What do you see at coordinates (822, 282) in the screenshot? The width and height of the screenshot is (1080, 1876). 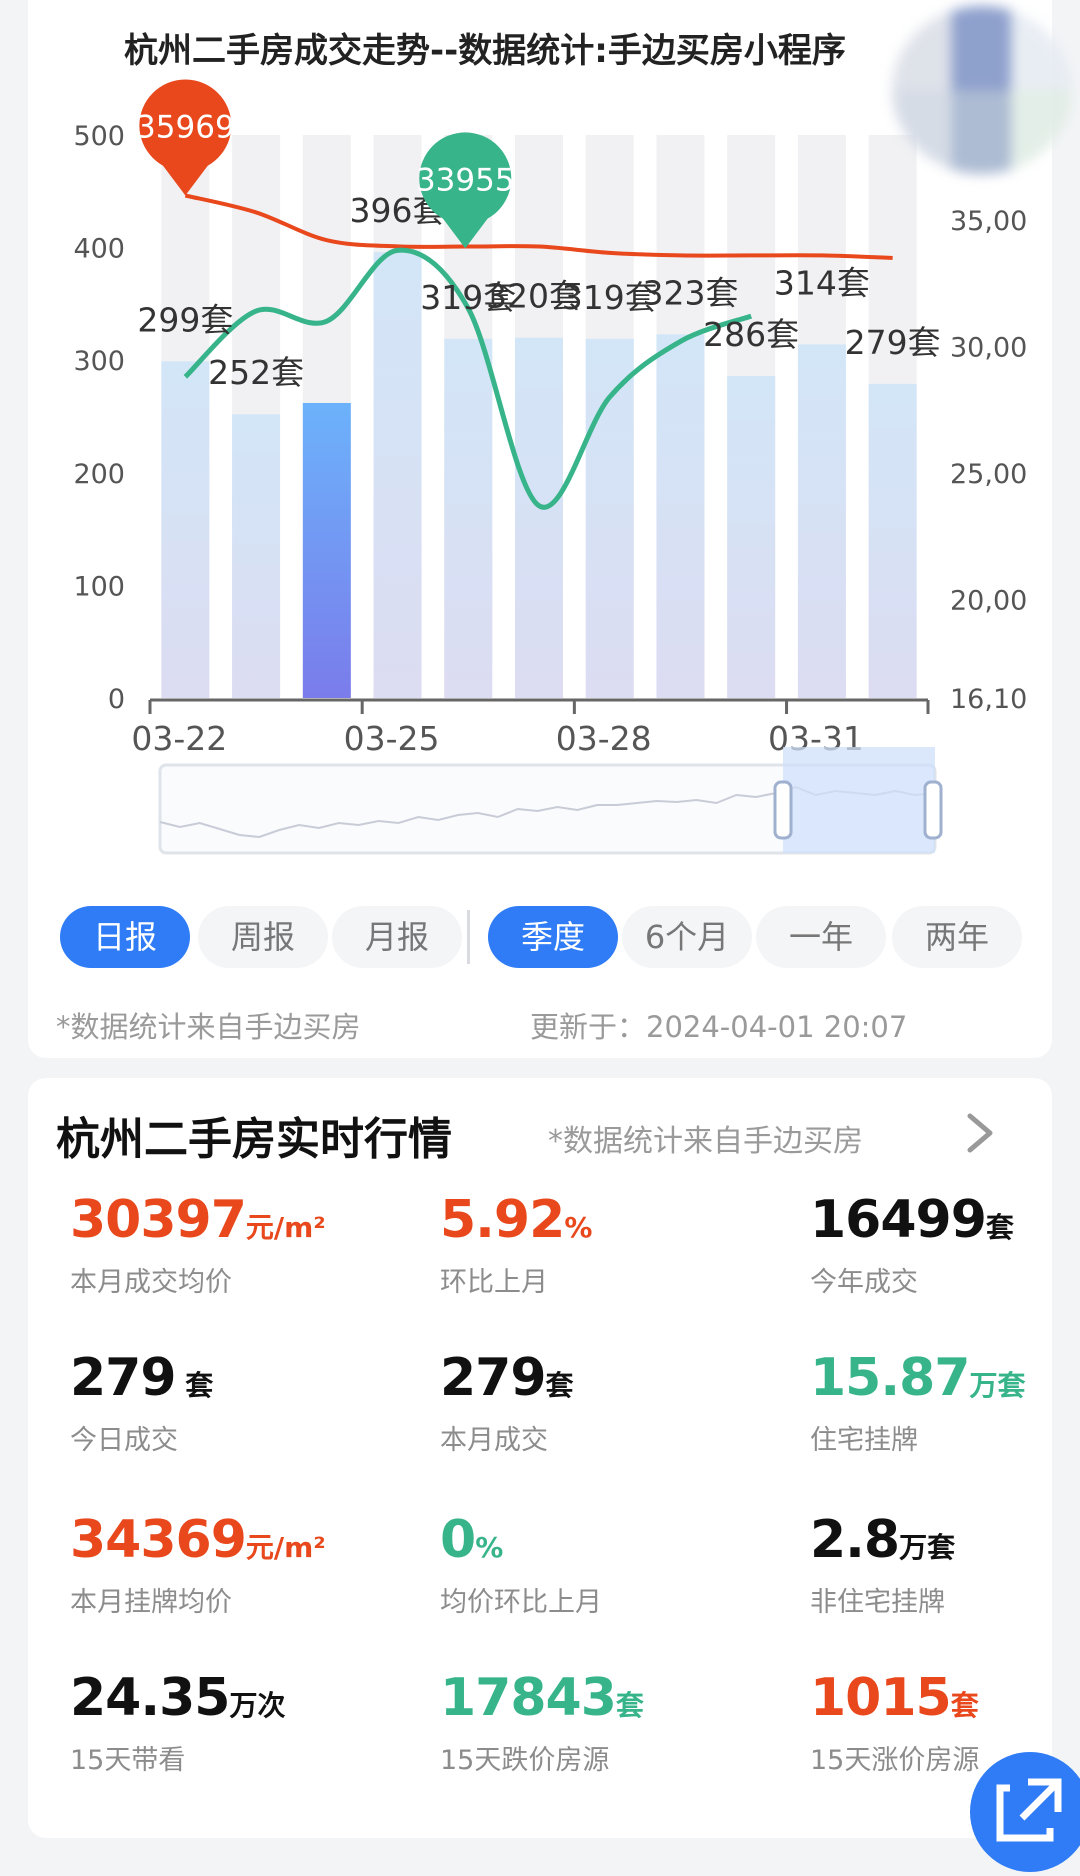 I see `bar-label: 314套` at bounding box center [822, 282].